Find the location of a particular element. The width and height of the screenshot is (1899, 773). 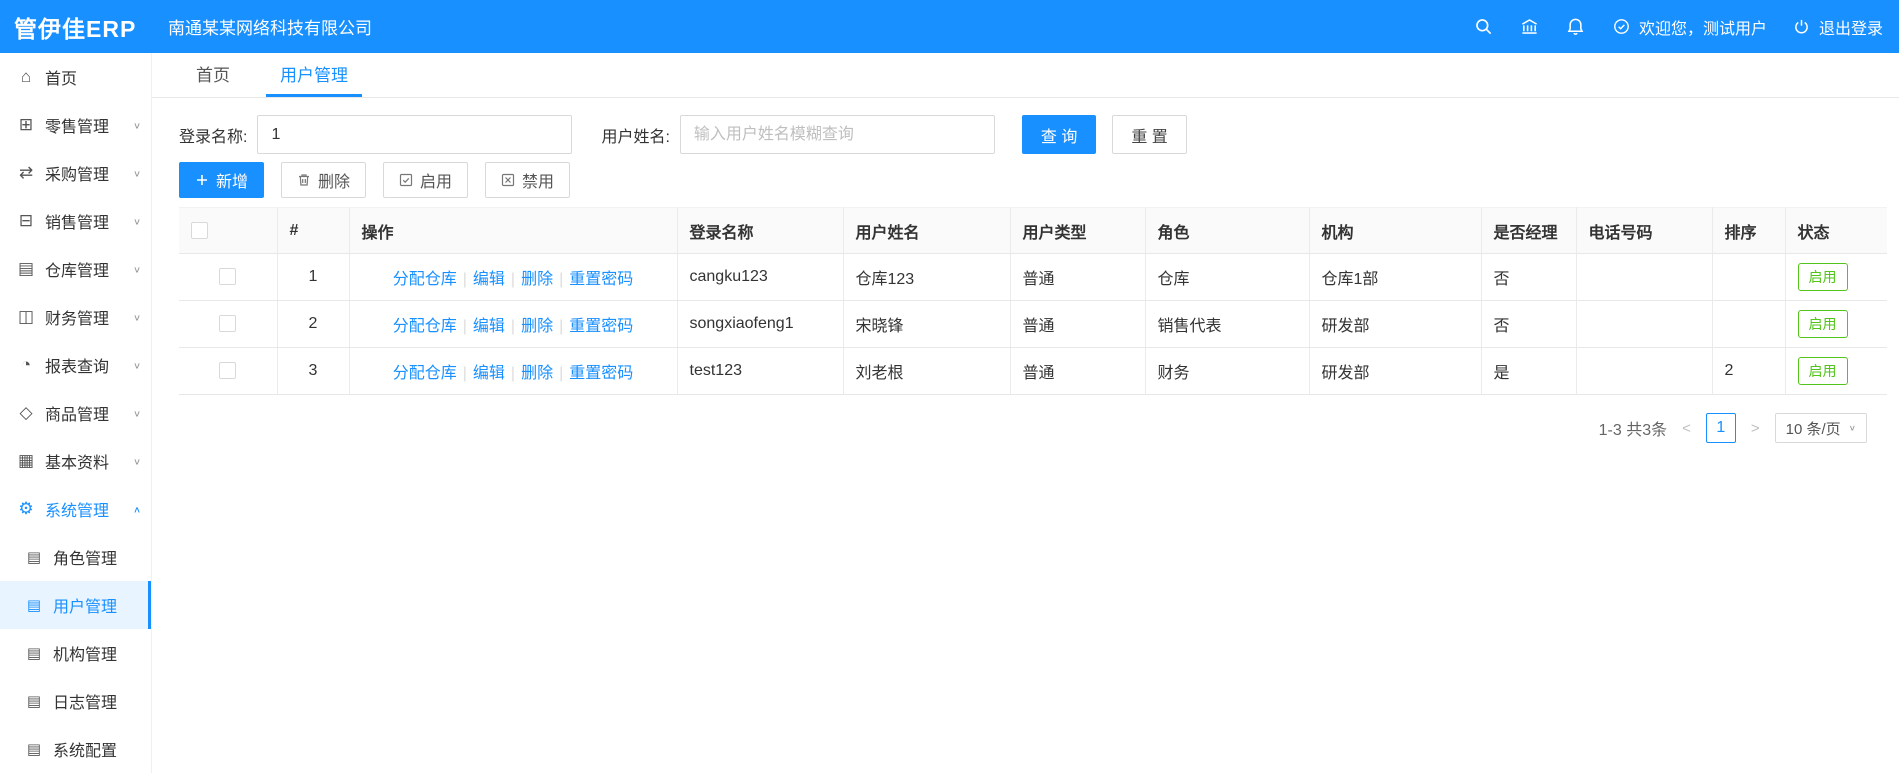

sidebar-item-label: 财务管理 is located at coordinates (77, 319).